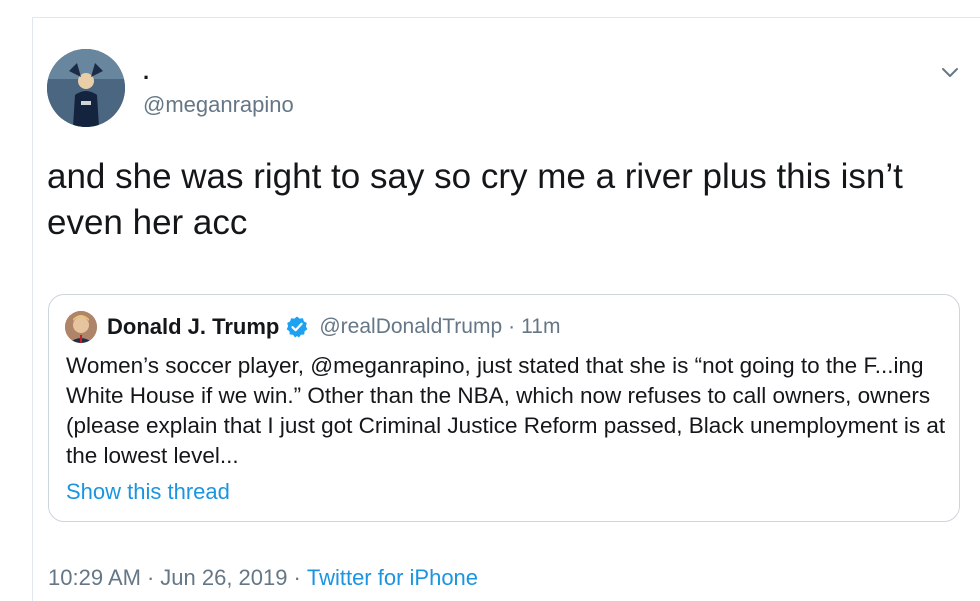 The image size is (980, 601). Describe the element at coordinates (950, 72) in the screenshot. I see `chevron-down-icon` at that location.